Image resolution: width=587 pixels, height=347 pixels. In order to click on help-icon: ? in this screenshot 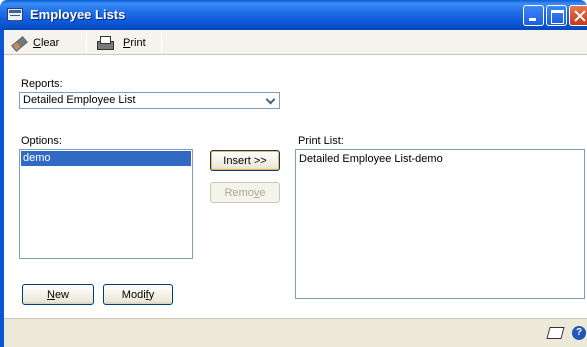, I will do `click(579, 333)`.